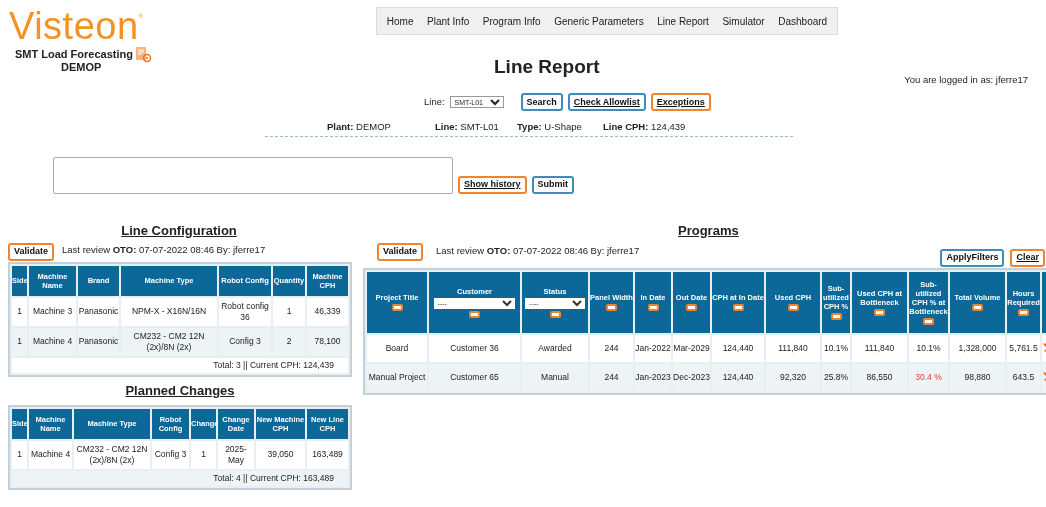 This screenshot has width=1046, height=507. Describe the element at coordinates (180, 478) in the screenshot. I see `table-footer: Total: 4 || Current CPH: 163,489` at that location.